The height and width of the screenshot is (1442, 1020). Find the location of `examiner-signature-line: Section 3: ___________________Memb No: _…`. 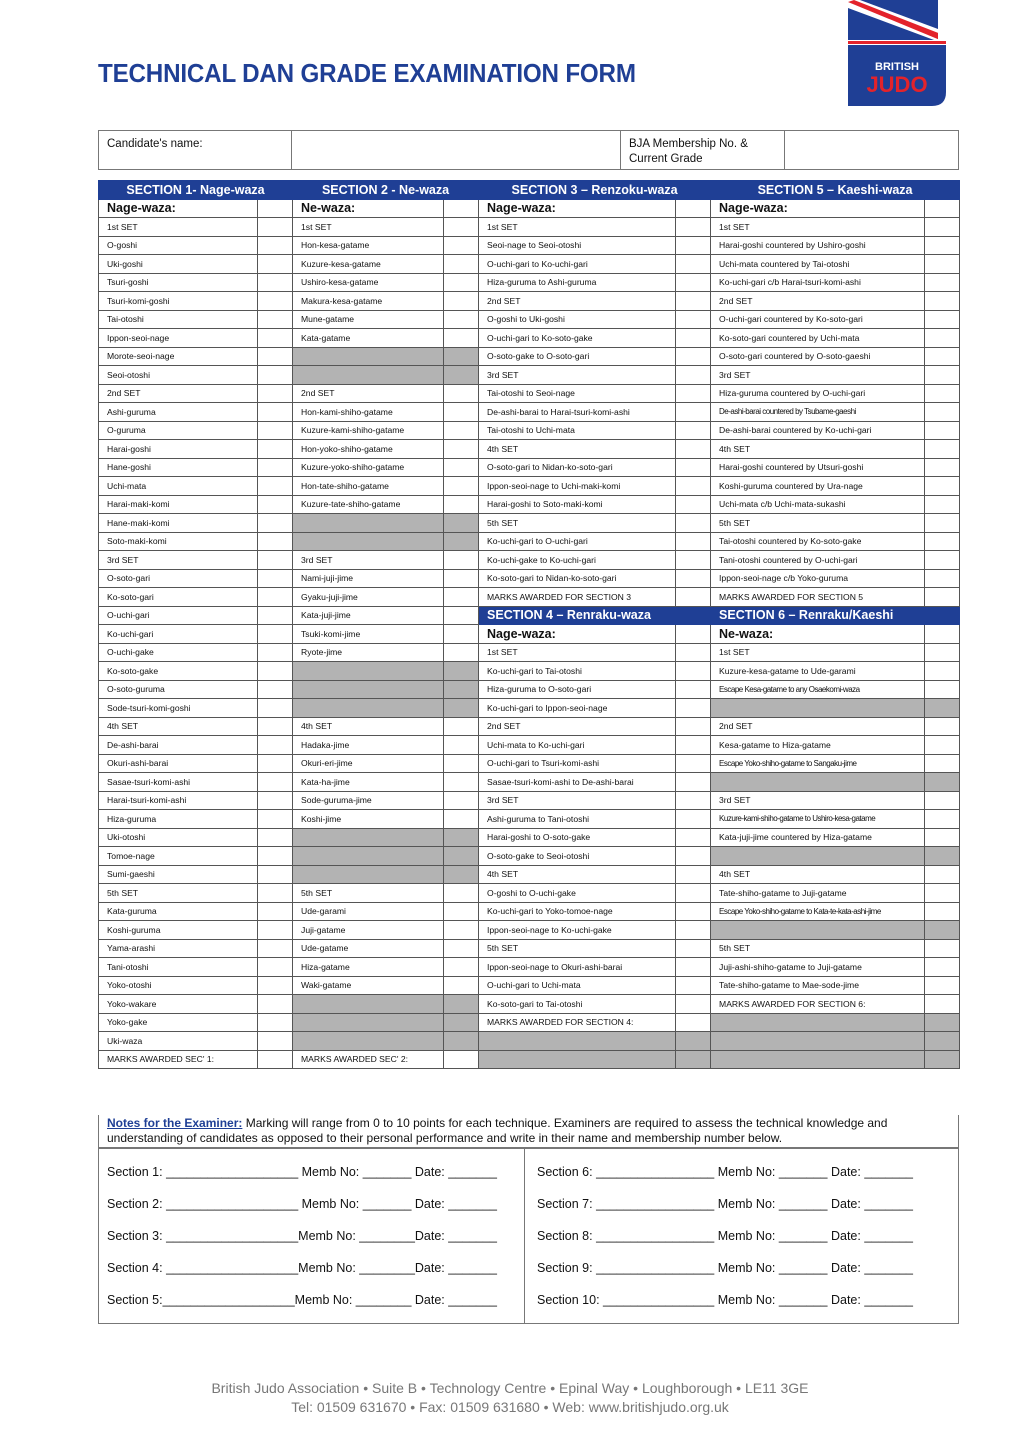

examiner-signature-line: Section 3: ___________________Memb No: _… is located at coordinates (315, 1242).